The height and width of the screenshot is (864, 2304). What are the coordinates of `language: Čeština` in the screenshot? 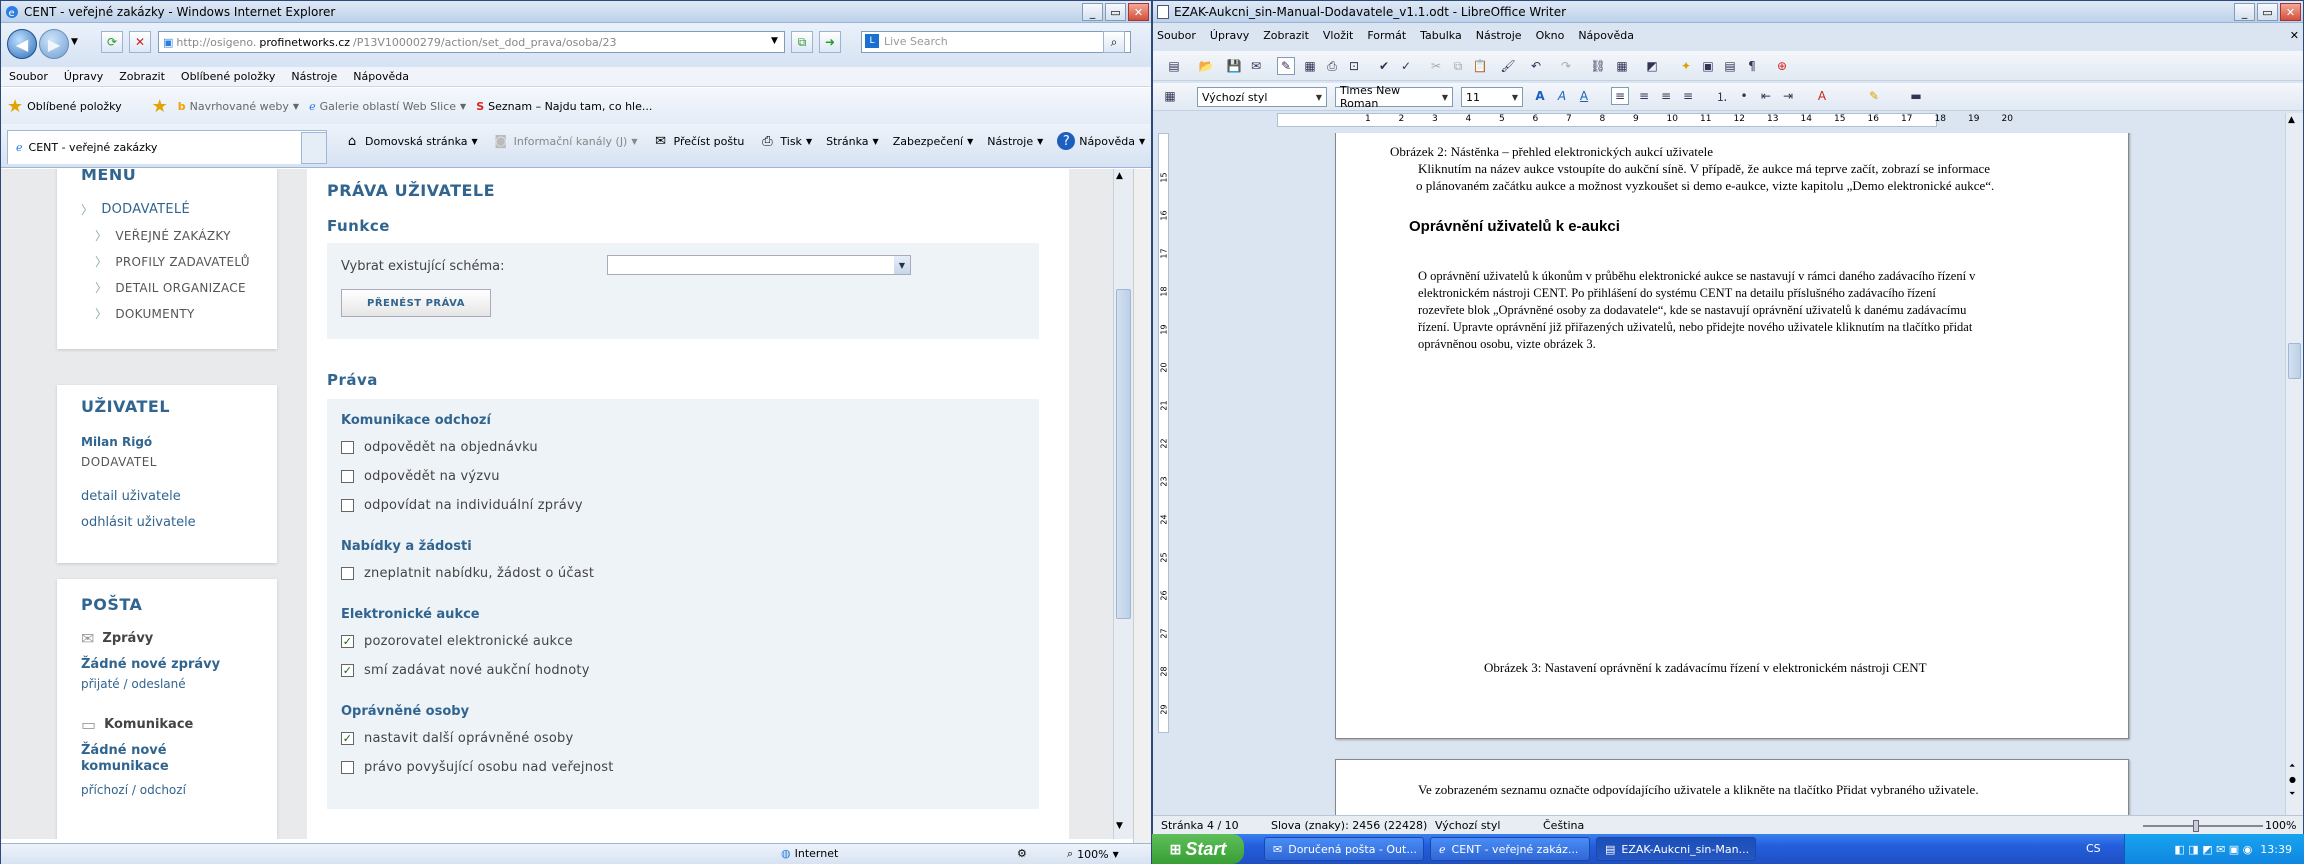 It's located at (1563, 825).